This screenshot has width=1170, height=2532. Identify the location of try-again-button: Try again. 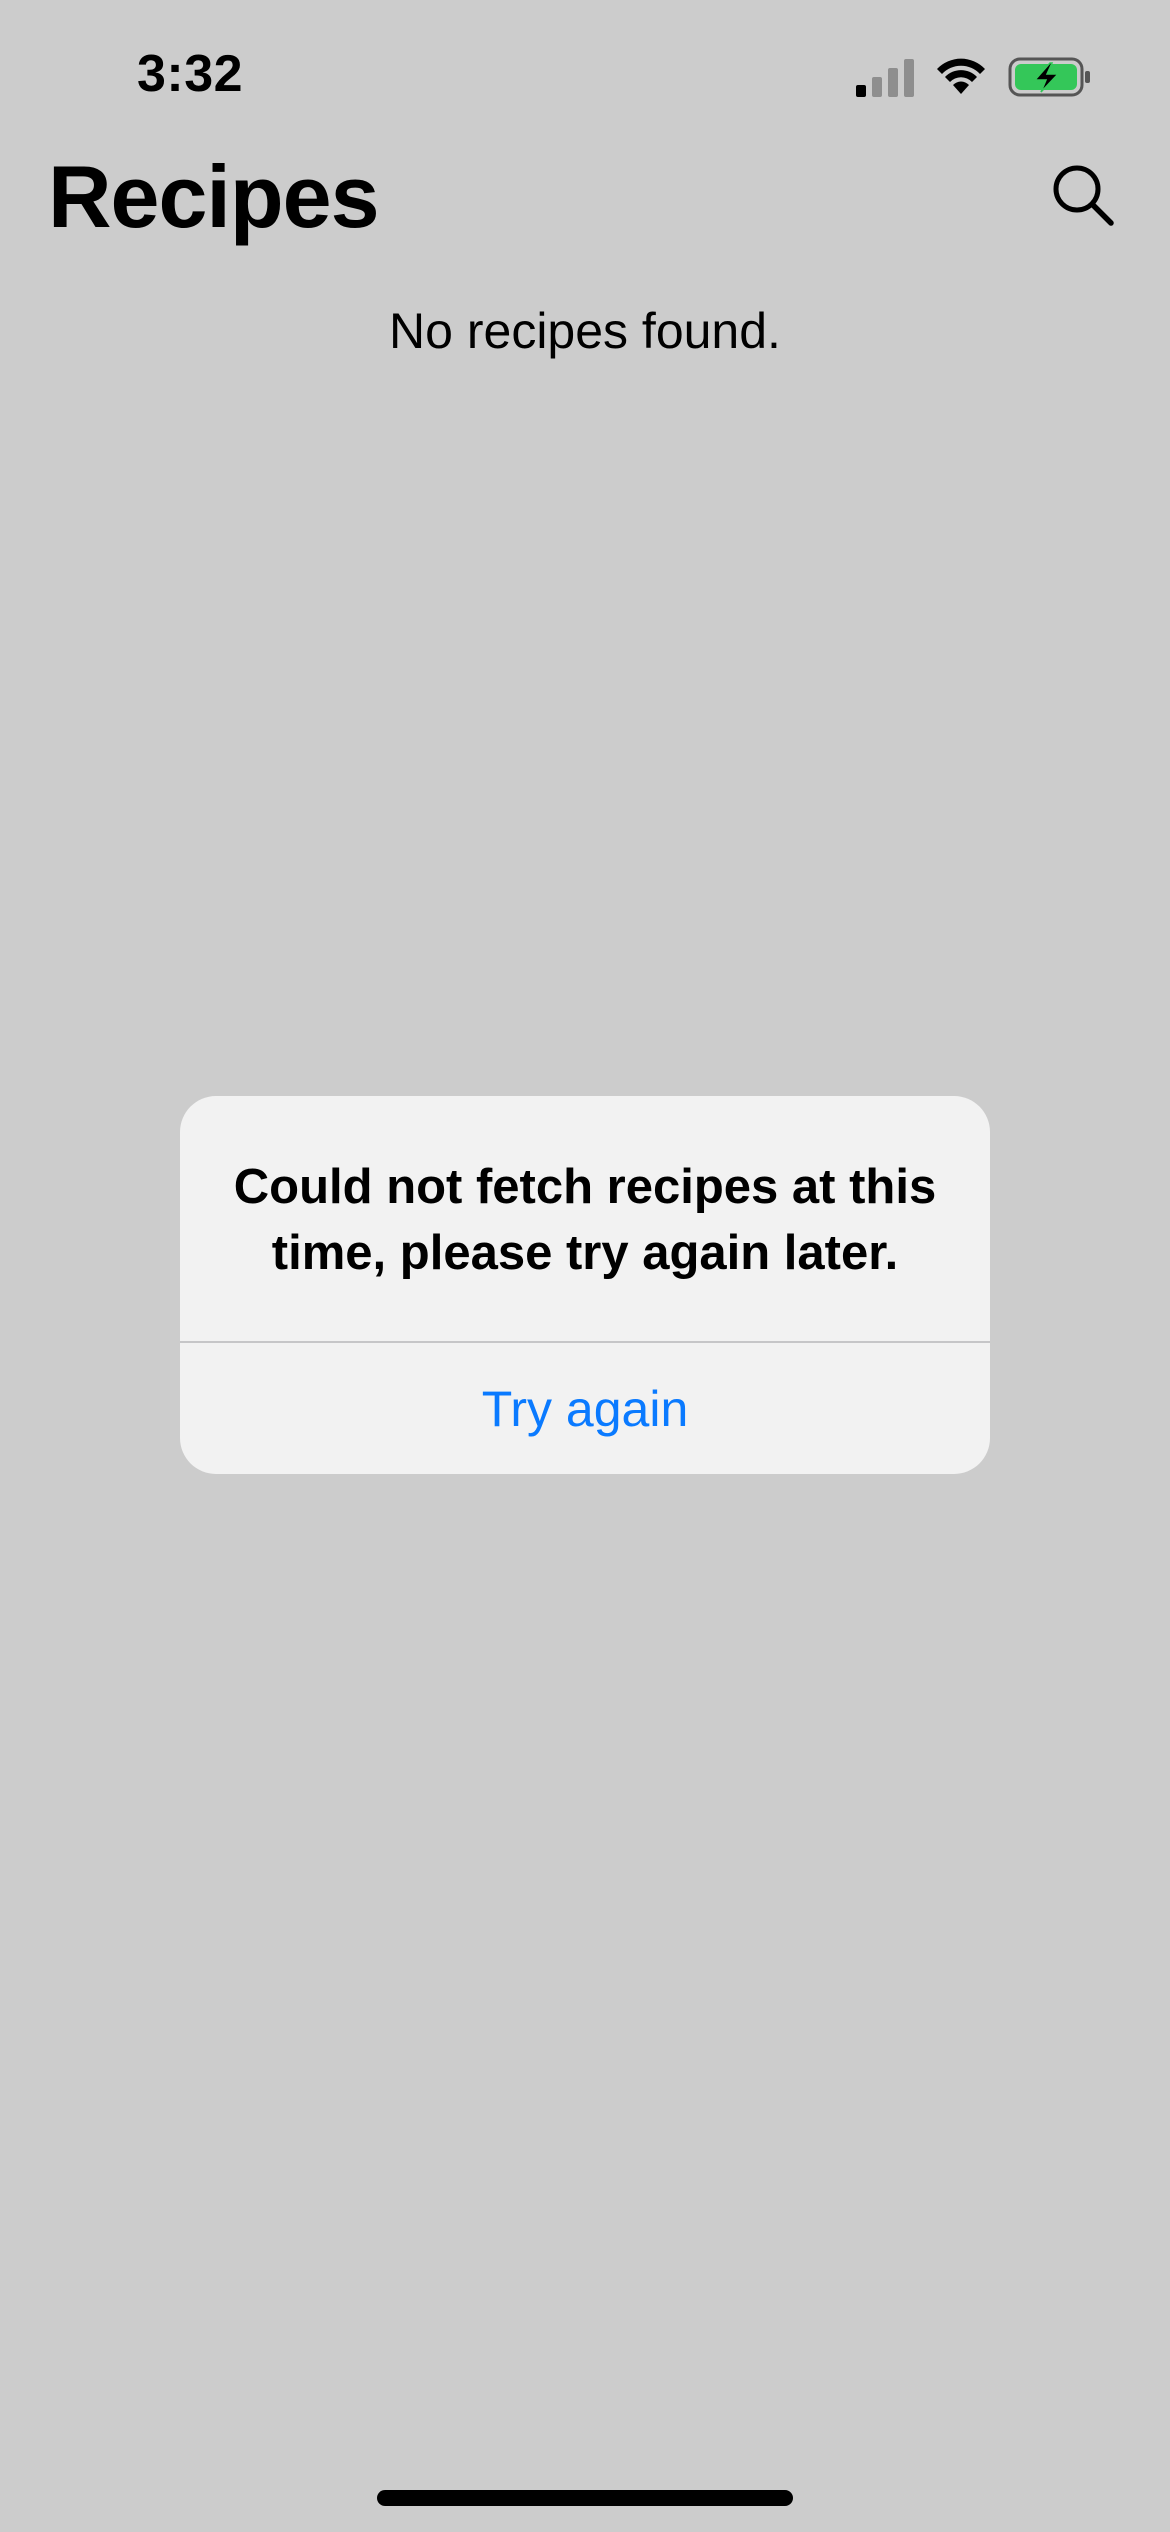
(585, 1408).